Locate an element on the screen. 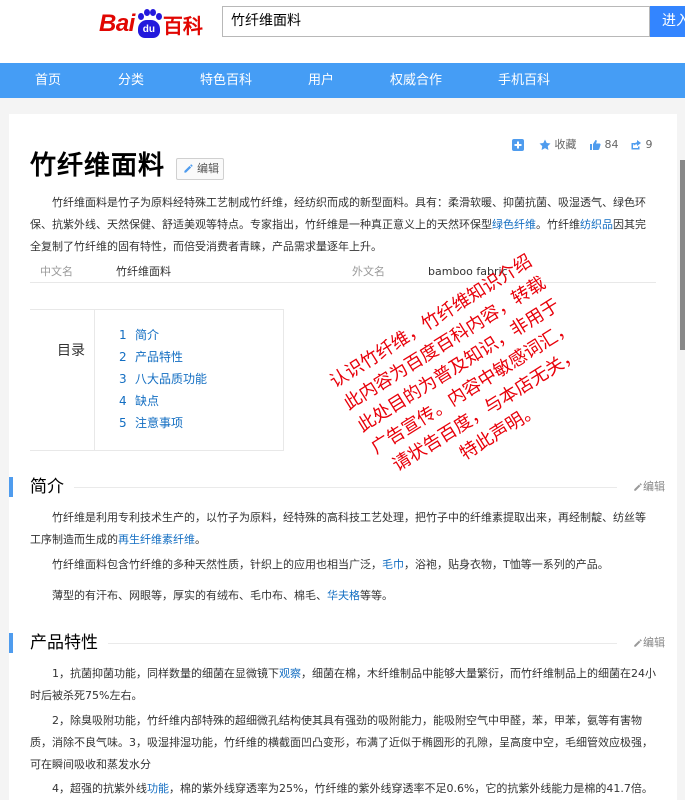  link-textile: 纺织品 is located at coordinates (596, 224).